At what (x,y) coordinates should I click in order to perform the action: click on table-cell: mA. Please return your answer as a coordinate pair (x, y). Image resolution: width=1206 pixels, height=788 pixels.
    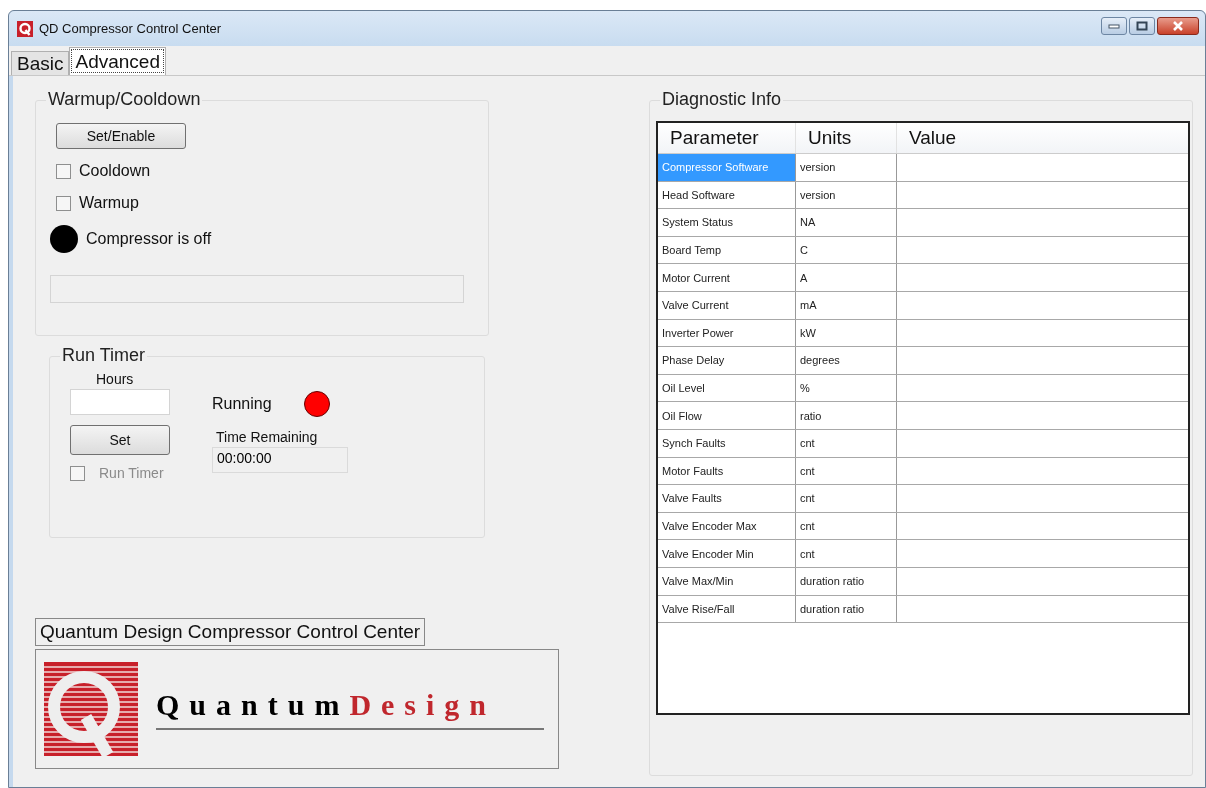
    Looking at the image, I should click on (846, 305).